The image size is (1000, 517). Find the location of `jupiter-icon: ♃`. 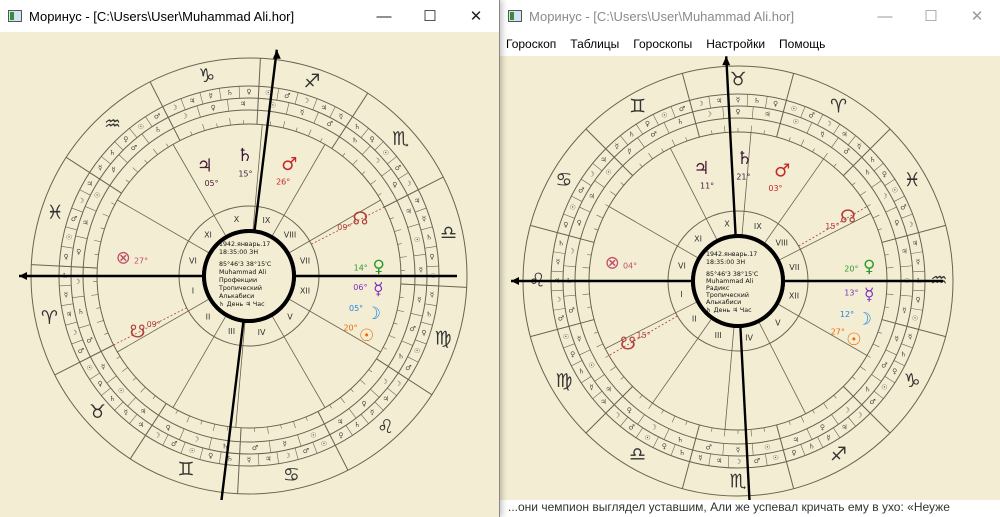

jupiter-icon: ♃ is located at coordinates (205, 166).